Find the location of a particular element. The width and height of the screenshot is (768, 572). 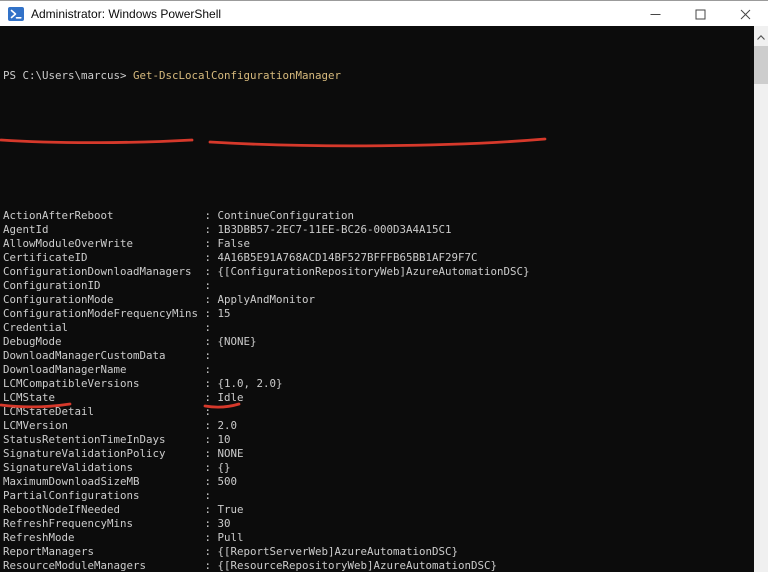

property-row: LCMVersion:2.0 is located at coordinates (378, 426).